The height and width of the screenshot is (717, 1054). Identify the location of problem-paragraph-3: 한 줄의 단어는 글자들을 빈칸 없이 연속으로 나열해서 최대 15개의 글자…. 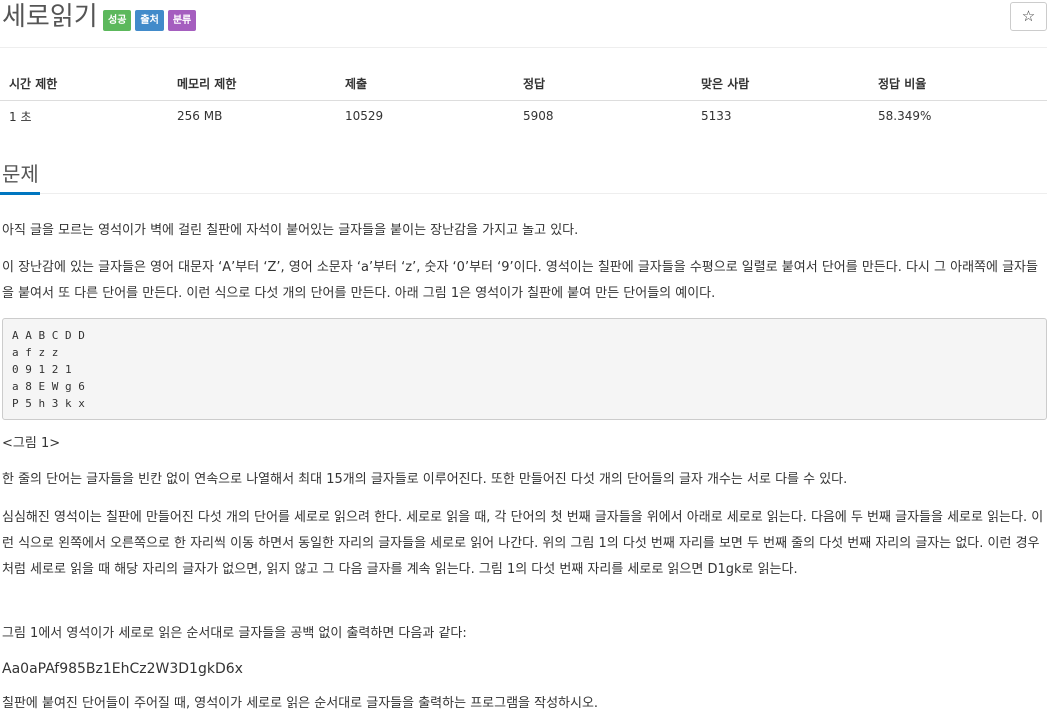
(425, 479).